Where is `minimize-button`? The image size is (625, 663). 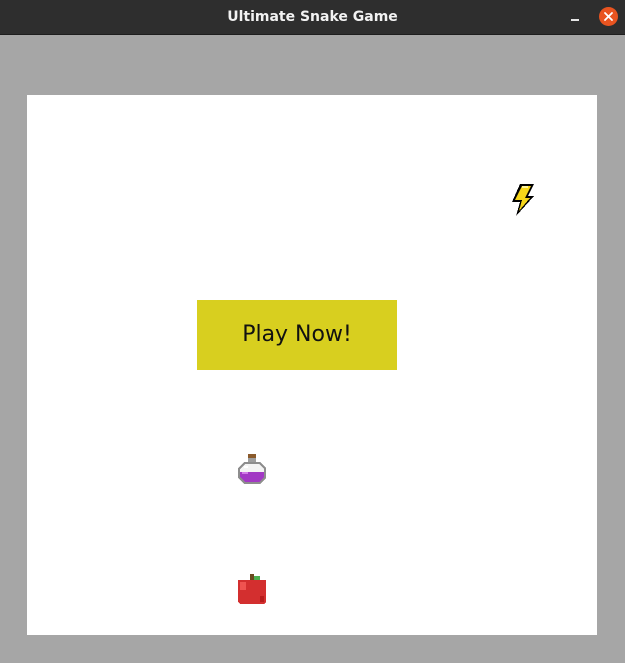 minimize-button is located at coordinates (575, 17).